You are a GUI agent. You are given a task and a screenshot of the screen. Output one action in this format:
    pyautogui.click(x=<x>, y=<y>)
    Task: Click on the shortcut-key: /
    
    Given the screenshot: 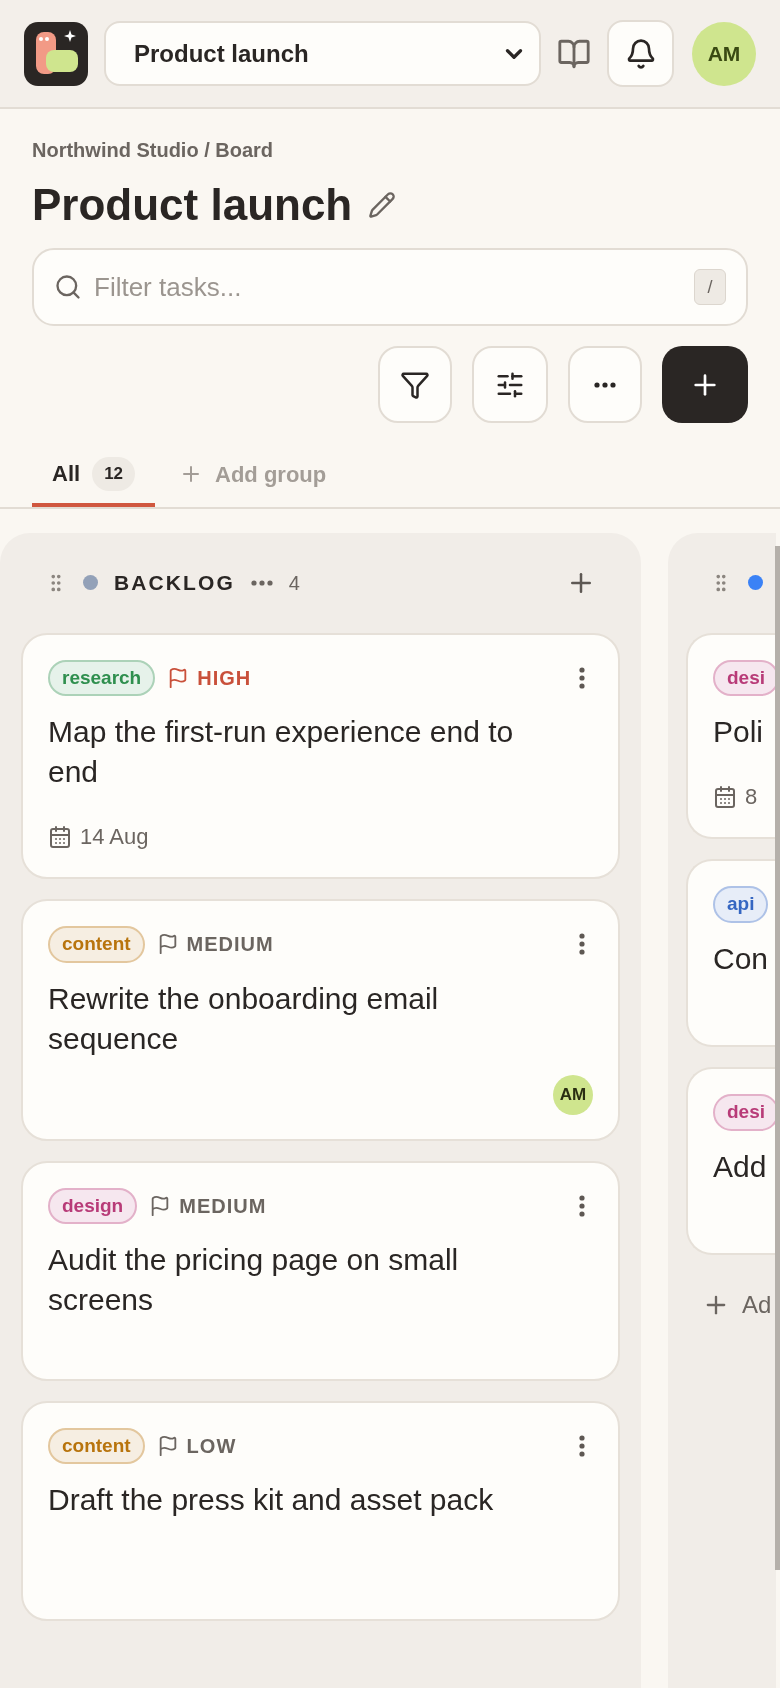 What is the action you would take?
    pyautogui.click(x=710, y=287)
    